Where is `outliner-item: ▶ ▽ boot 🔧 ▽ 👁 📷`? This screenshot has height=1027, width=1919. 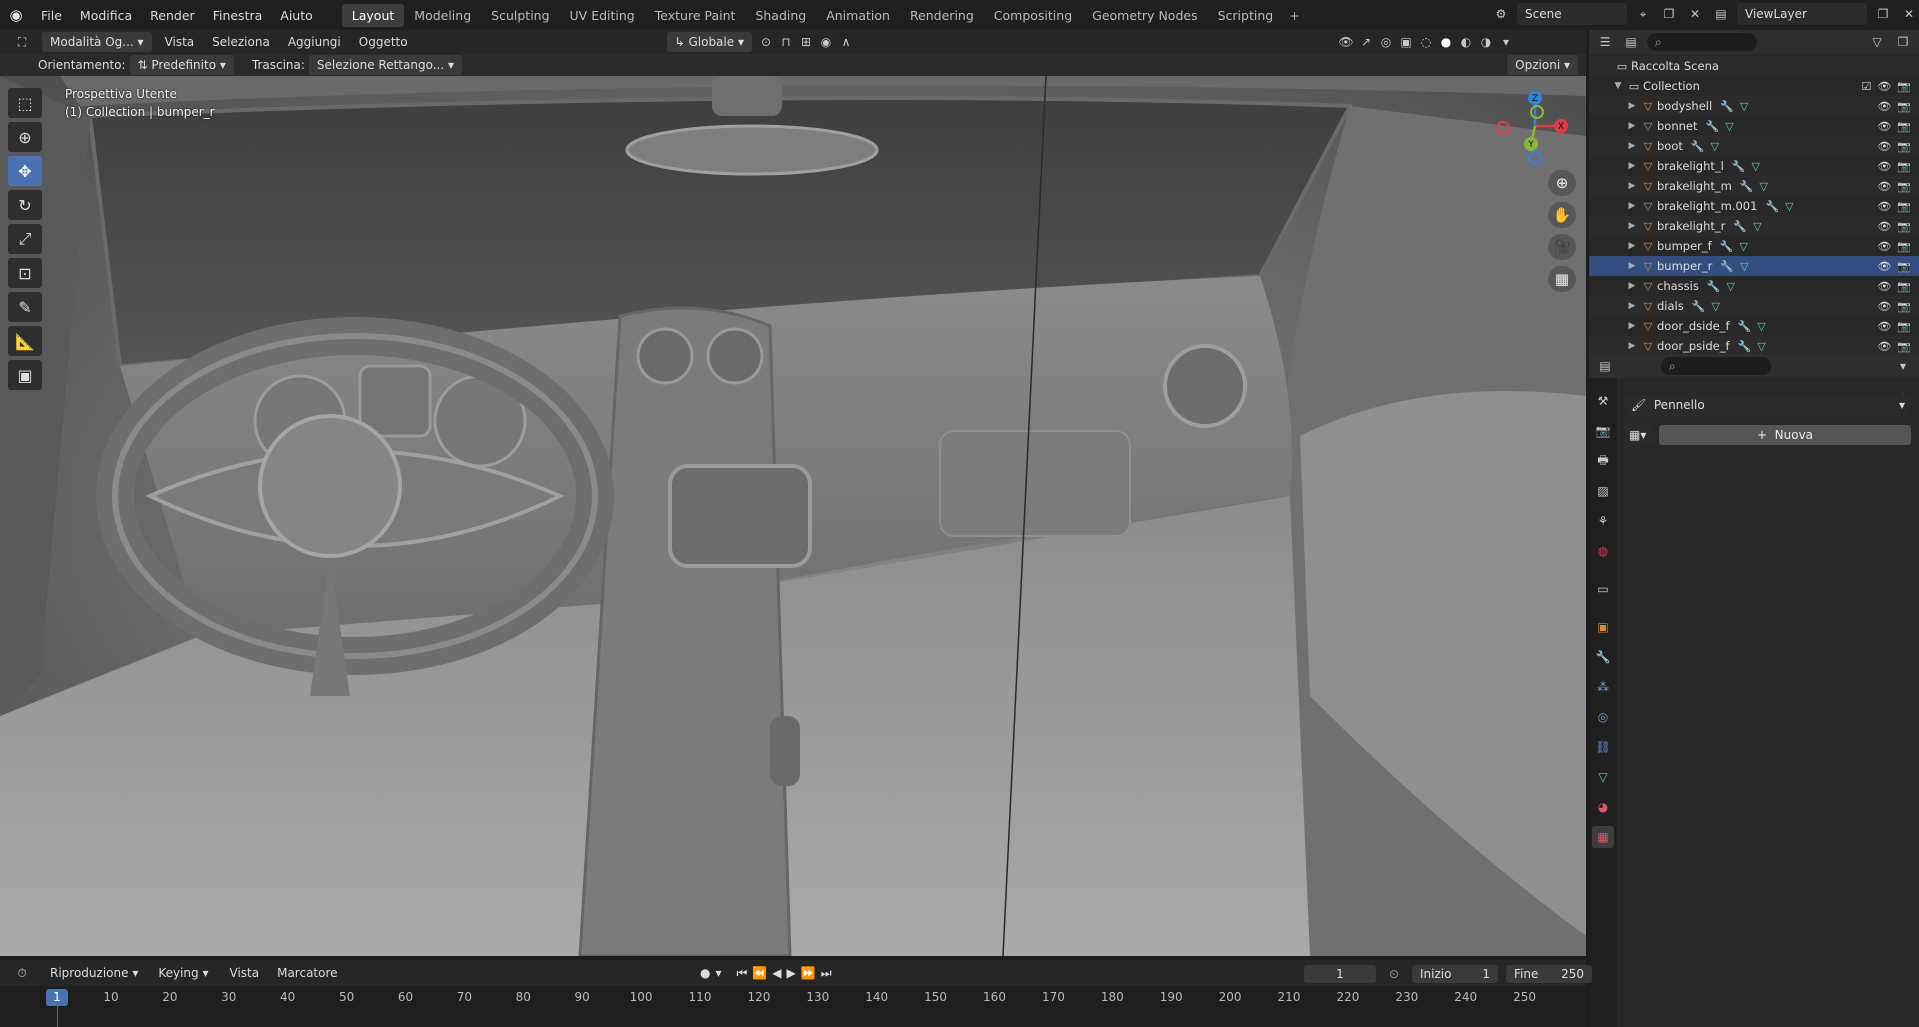 outliner-item: ▶ ▽ boot 🔧 ▽ 👁 📷 is located at coordinates (1754, 146).